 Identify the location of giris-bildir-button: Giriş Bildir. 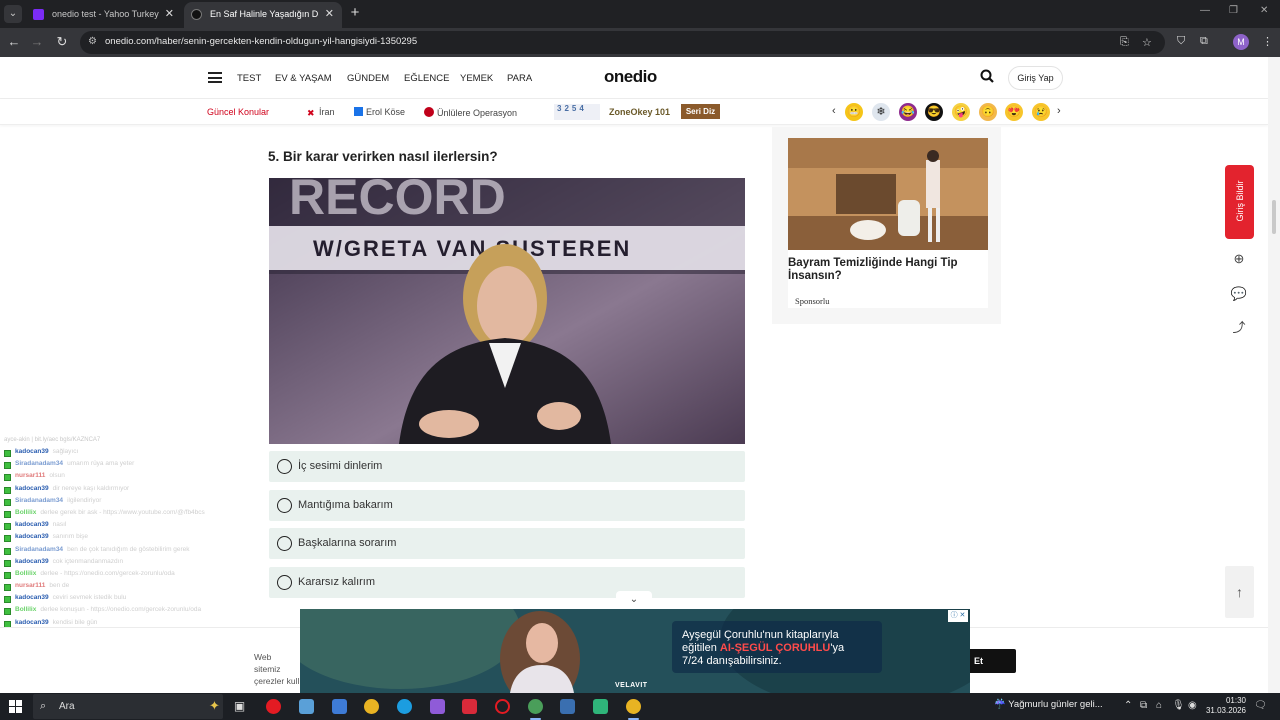
(1239, 202).